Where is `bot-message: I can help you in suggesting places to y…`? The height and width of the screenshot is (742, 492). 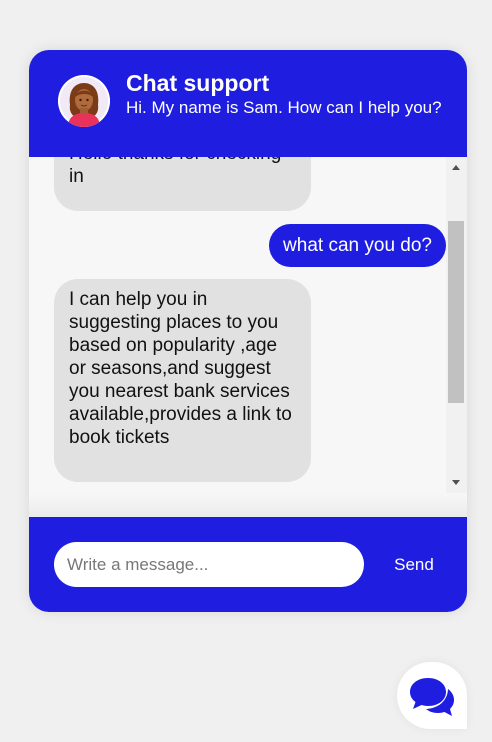 bot-message: I can help you in suggesting places to y… is located at coordinates (182, 380).